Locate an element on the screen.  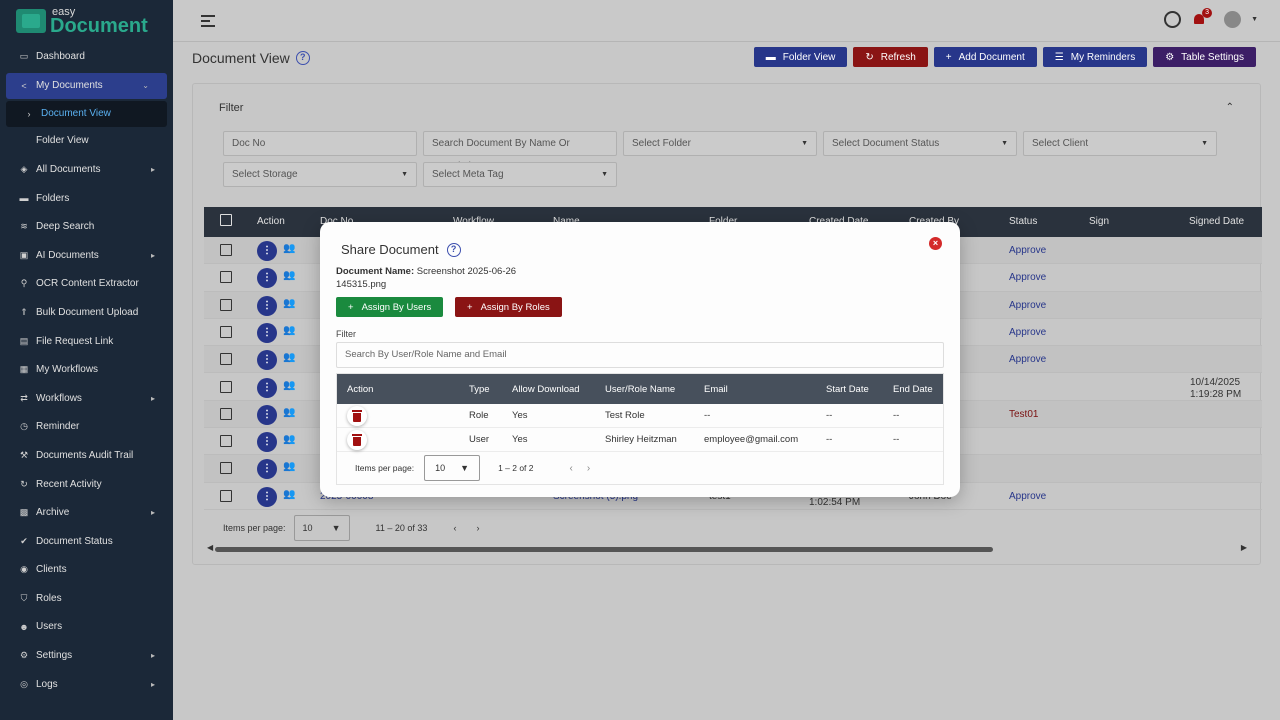
doc-no-input: Doc No is located at coordinates (320, 143).